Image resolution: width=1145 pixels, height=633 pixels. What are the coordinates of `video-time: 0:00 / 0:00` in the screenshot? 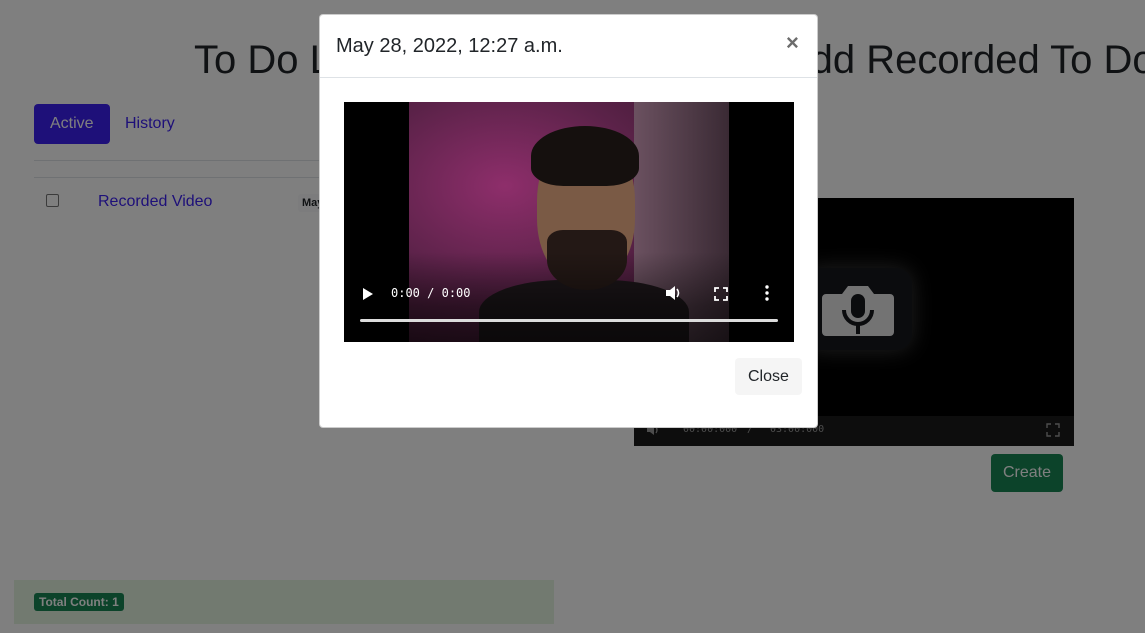 It's located at (431, 293).